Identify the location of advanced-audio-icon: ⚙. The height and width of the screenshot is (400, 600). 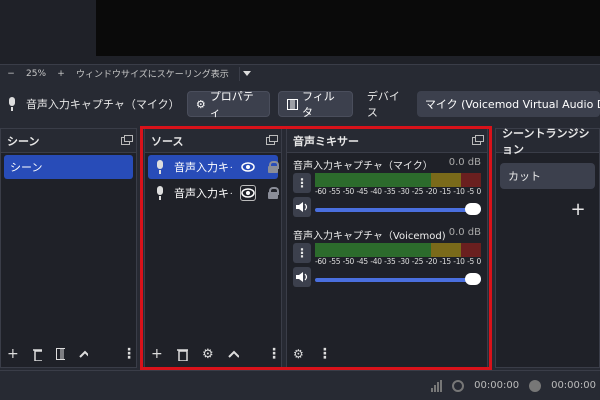
(298, 354).